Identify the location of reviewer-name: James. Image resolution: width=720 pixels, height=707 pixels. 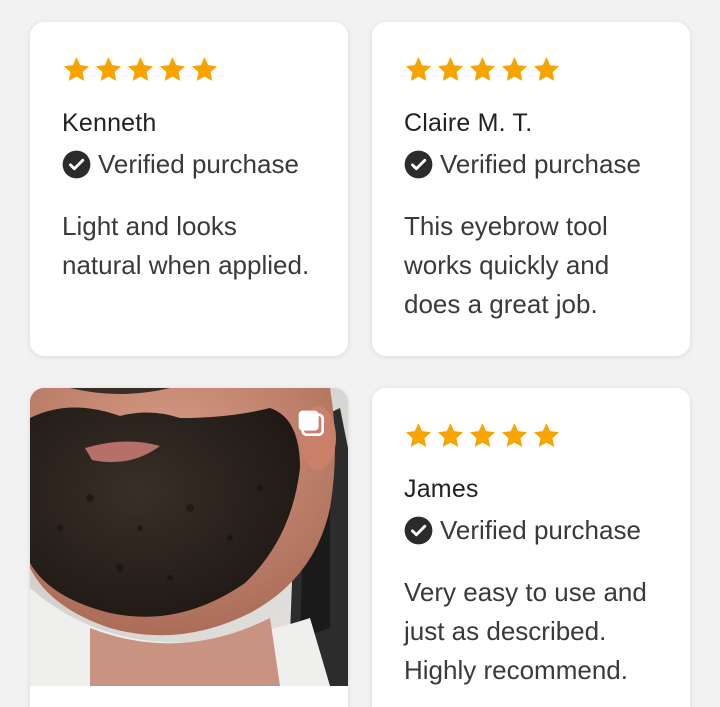
(441, 489).